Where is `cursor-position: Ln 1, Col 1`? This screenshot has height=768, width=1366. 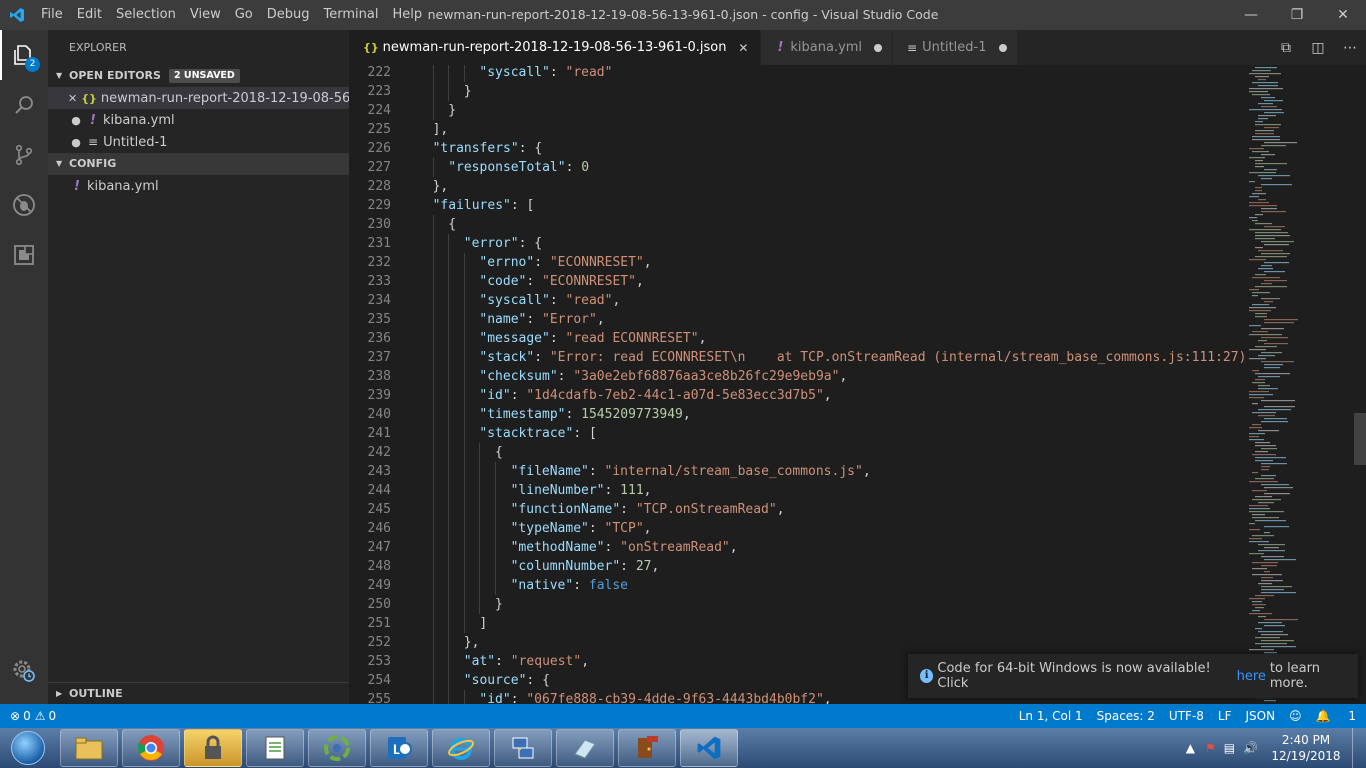 cursor-position: Ln 1, Col 1 is located at coordinates (1051, 716).